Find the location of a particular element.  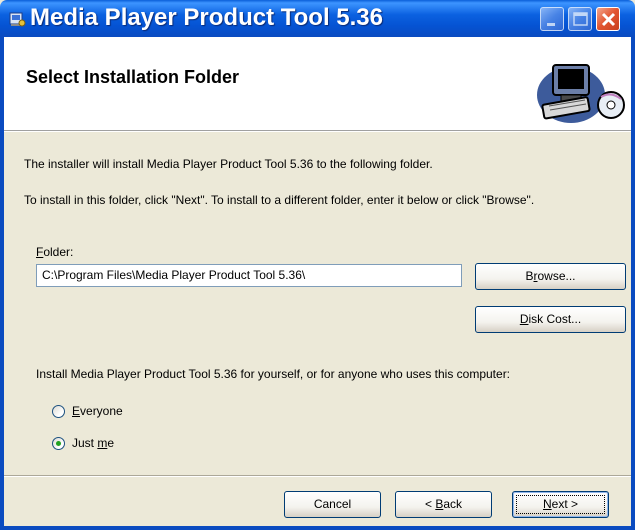

installer-app-icon is located at coordinates (17, 19).